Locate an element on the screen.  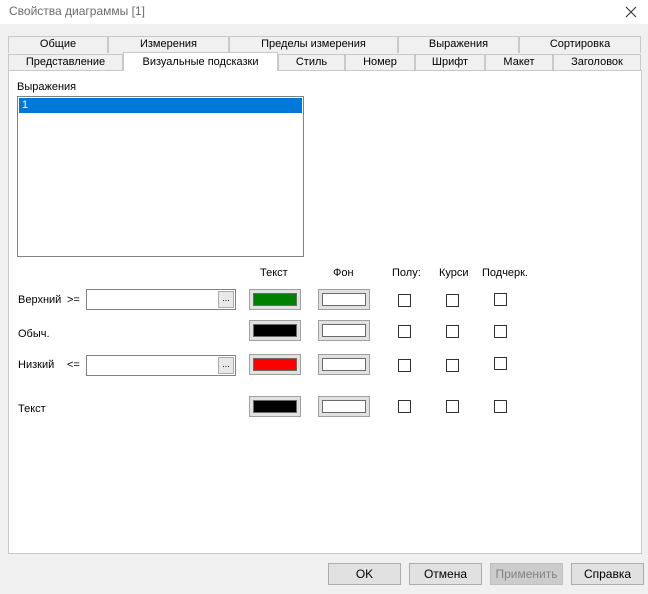
text-italic-checkbox is located at coordinates (452, 406).